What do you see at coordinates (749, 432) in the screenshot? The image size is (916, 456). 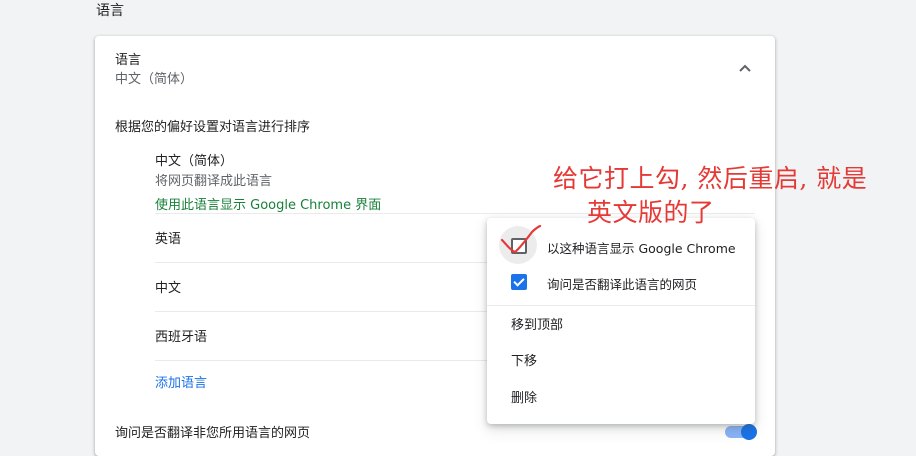 I see `toggle-knob` at bounding box center [749, 432].